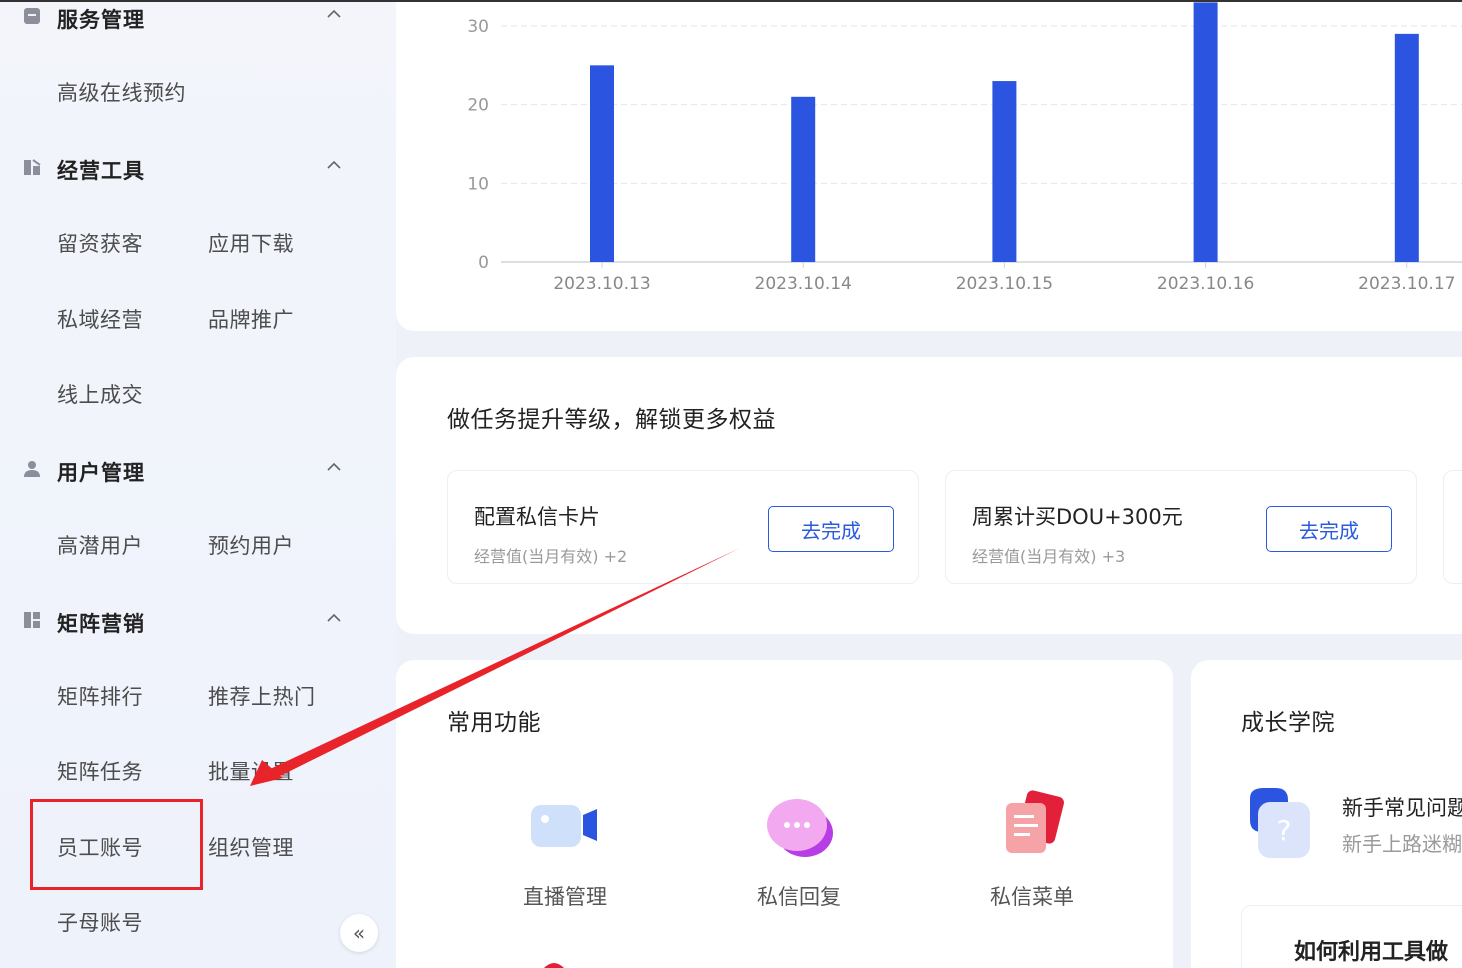 Image resolution: width=1462 pixels, height=968 pixels. I want to click on live-camera-icon, so click(564, 826).